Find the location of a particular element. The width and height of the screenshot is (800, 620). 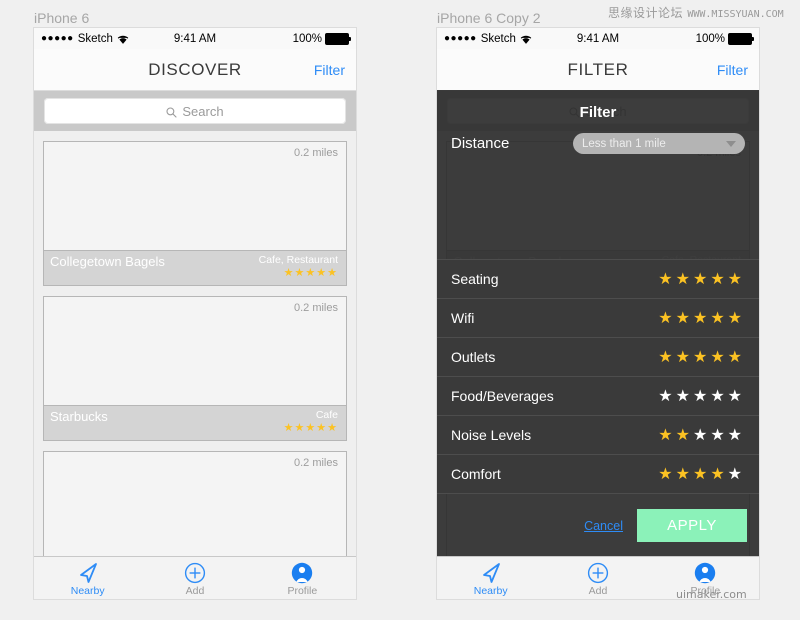

filter-panel-title: Filter is located at coordinates (598, 112).